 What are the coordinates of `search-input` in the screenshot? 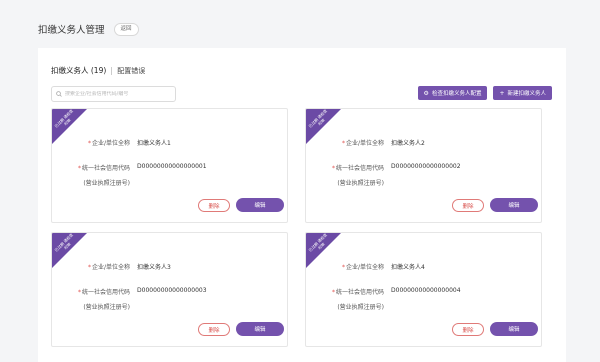 It's located at (119, 94).